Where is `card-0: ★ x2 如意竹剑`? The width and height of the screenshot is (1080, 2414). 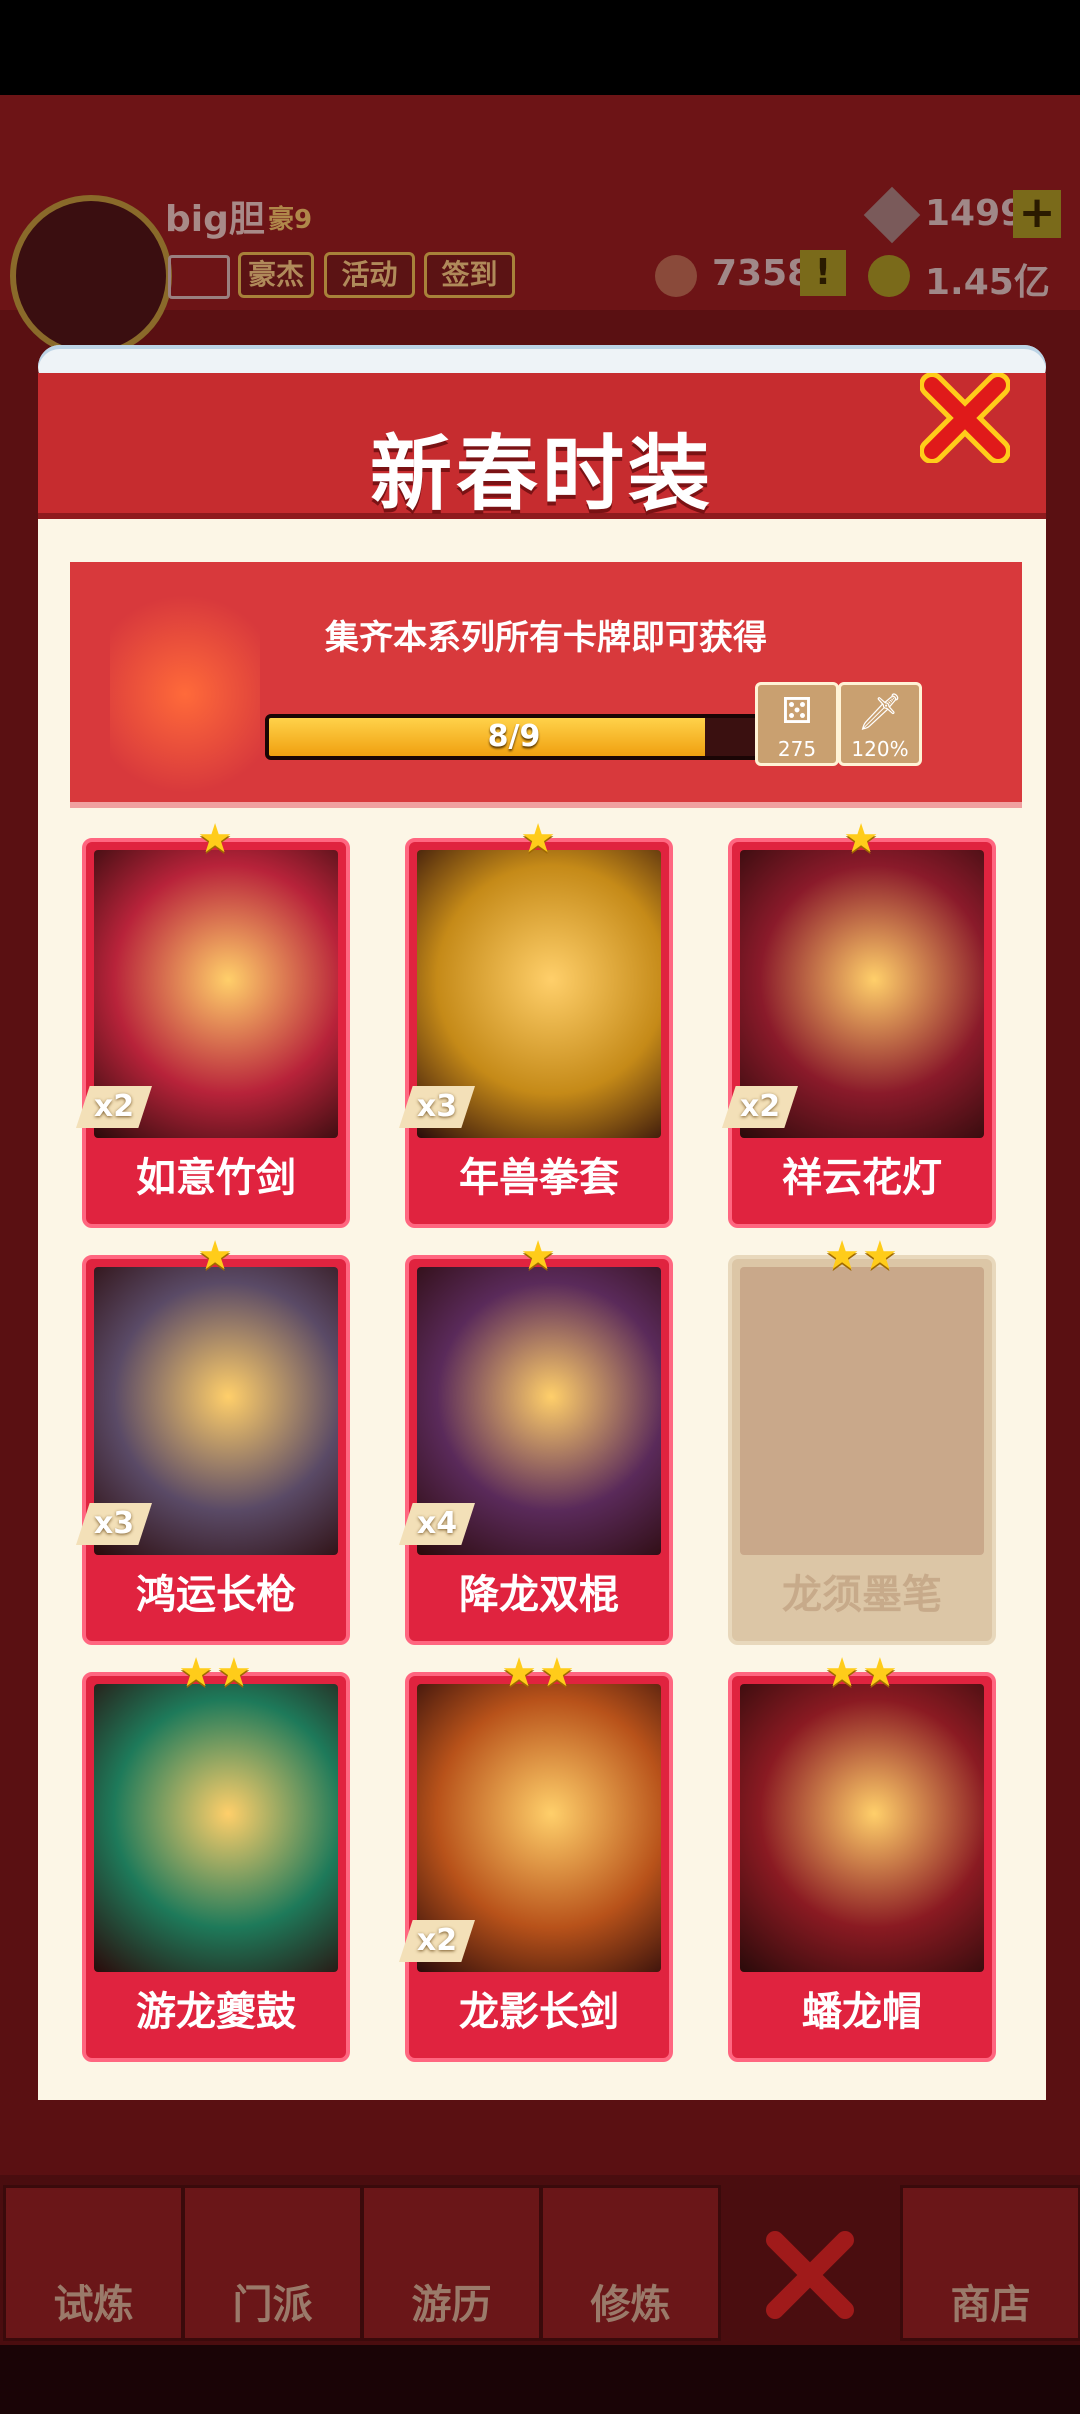
card-0: ★ x2 如意竹剑 is located at coordinates (213, 1022).